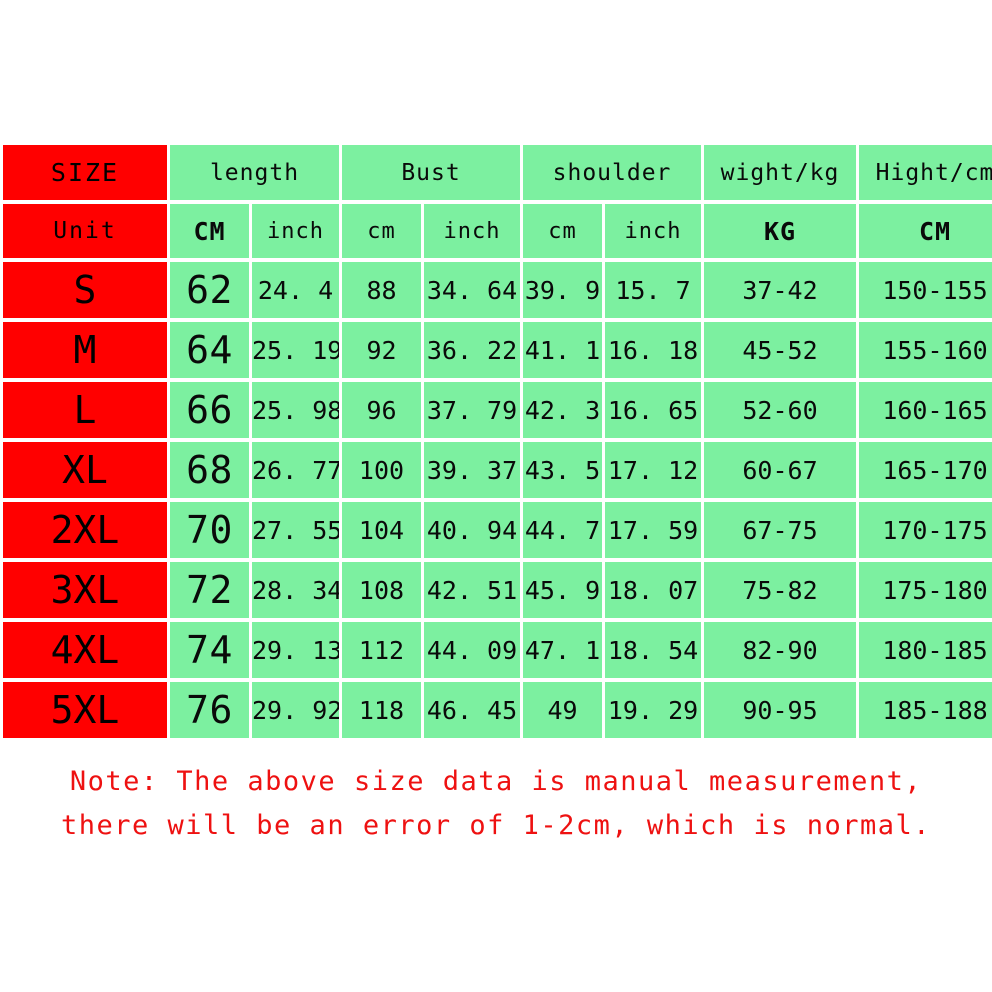 The image size is (992, 992). I want to click on header-length: length, so click(254, 172).